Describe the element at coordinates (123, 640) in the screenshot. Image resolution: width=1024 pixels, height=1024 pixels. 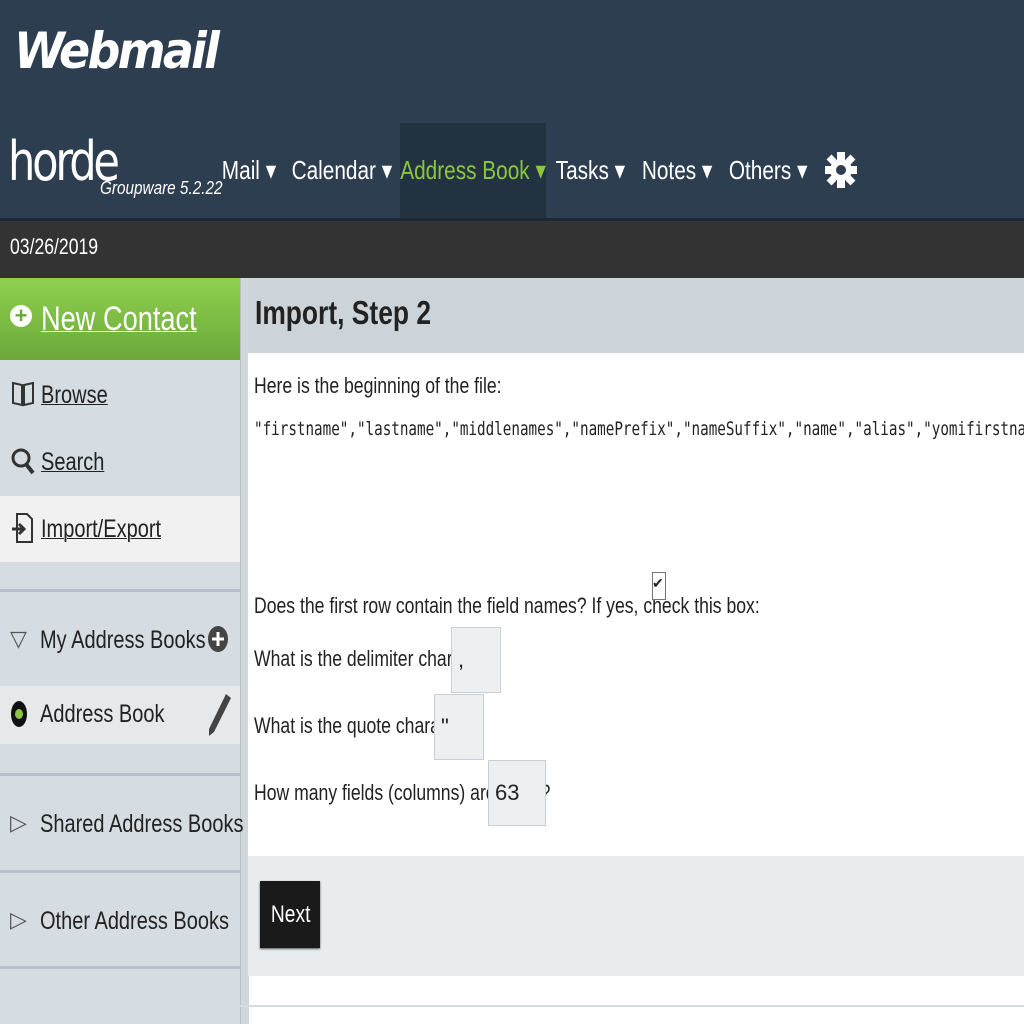
I see `section-label: My Address Books` at that location.